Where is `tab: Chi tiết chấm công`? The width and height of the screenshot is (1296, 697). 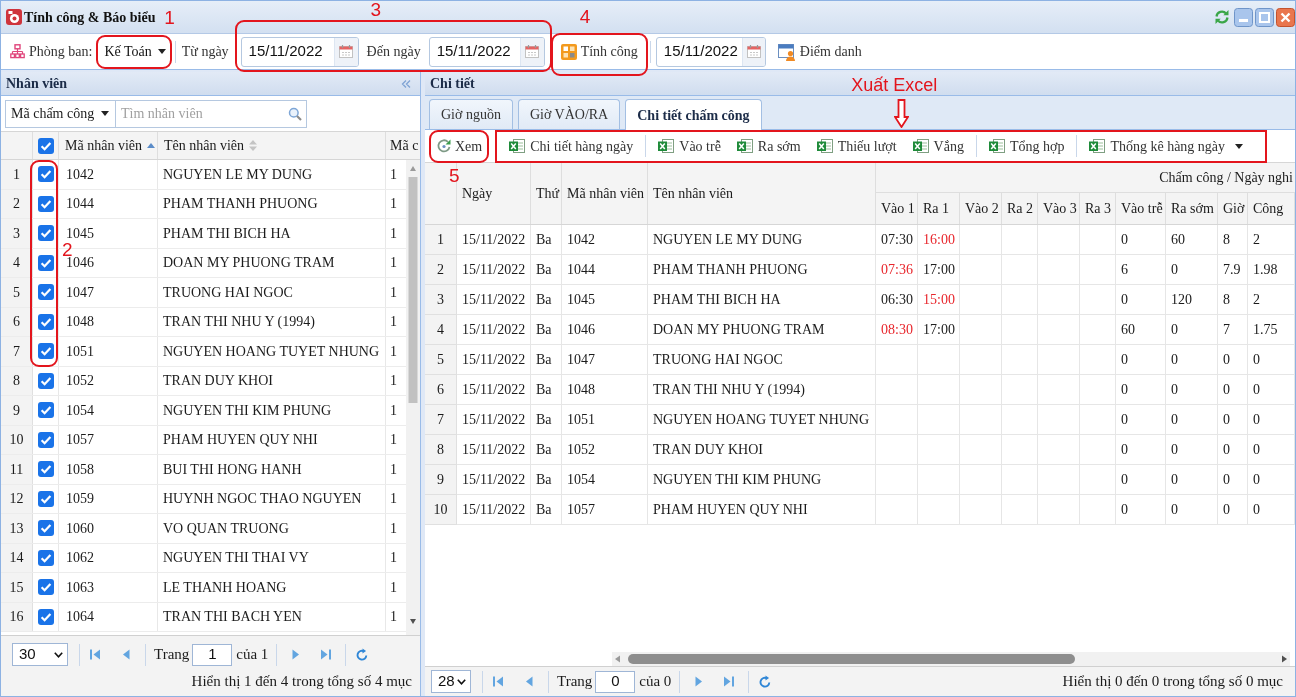
tab: Chi tiết chấm công is located at coordinates (693, 114).